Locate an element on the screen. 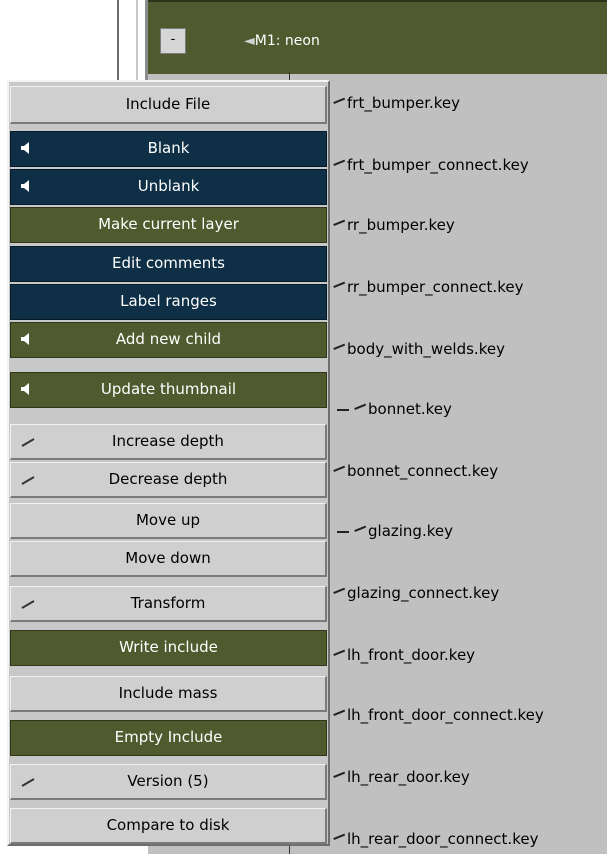  tree-item: lh_front_door_connect.key is located at coordinates (439, 715).